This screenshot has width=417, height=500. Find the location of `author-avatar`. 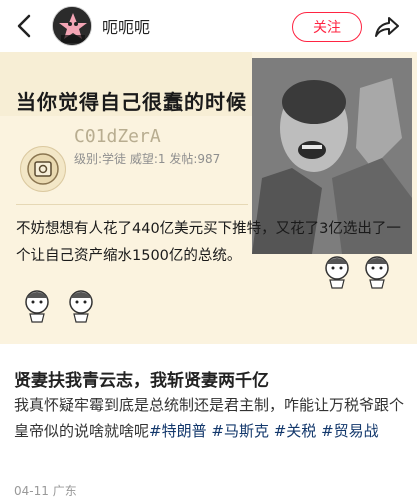

author-avatar is located at coordinates (72, 26).